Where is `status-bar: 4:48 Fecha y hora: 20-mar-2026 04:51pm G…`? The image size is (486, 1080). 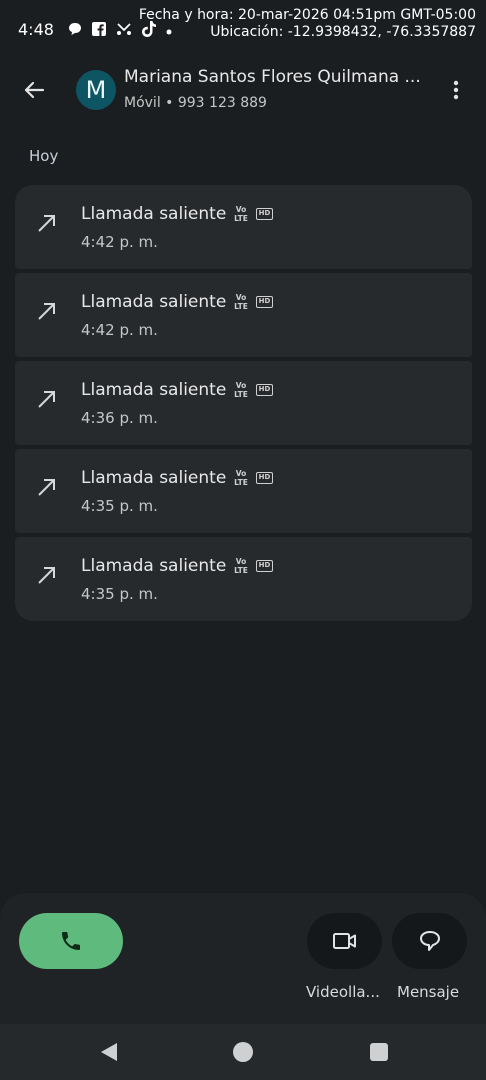
status-bar: 4:48 Fecha y hora: 20-mar-2026 04:51pm G… is located at coordinates (243, 23).